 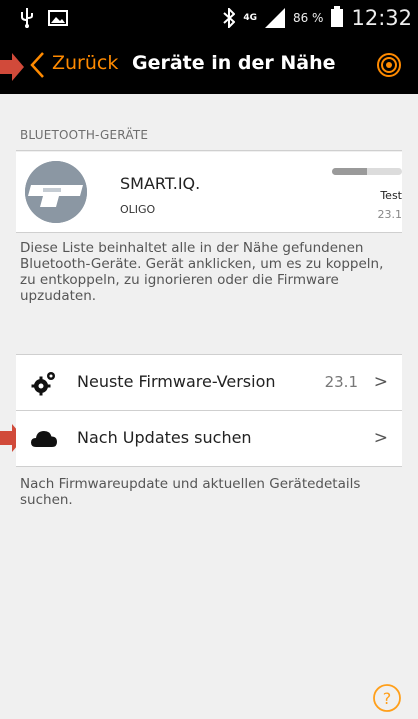 I want to click on arrow-annotation-icon, so click(x=12, y=67).